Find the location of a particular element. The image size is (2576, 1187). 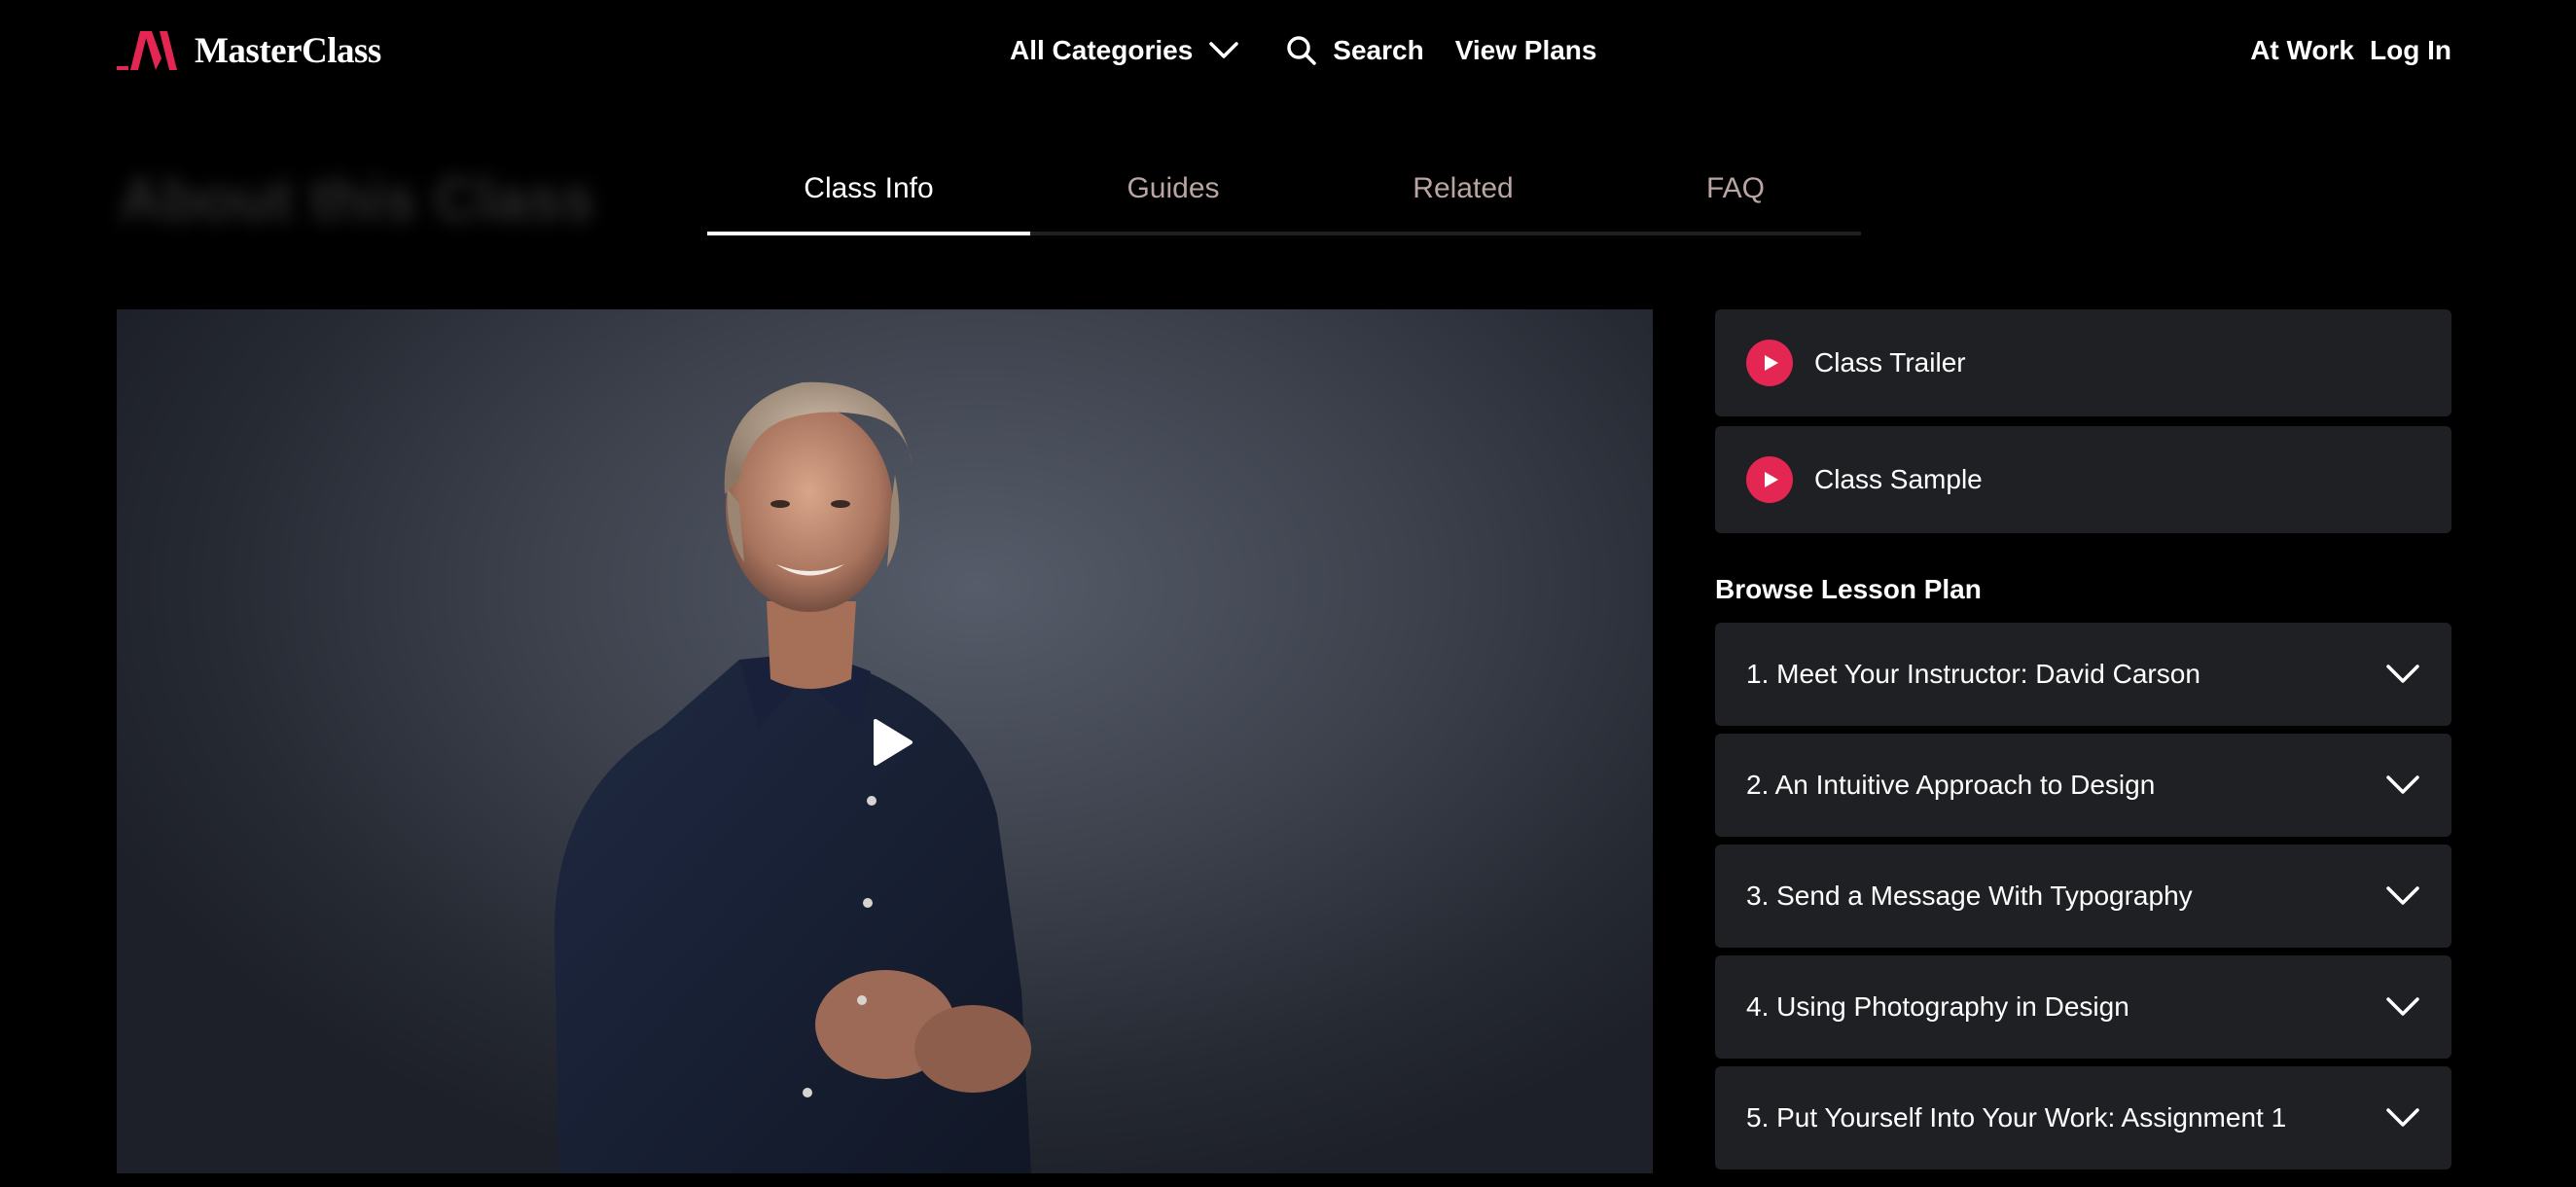

all-categories-label: All Categories is located at coordinates (1102, 50).